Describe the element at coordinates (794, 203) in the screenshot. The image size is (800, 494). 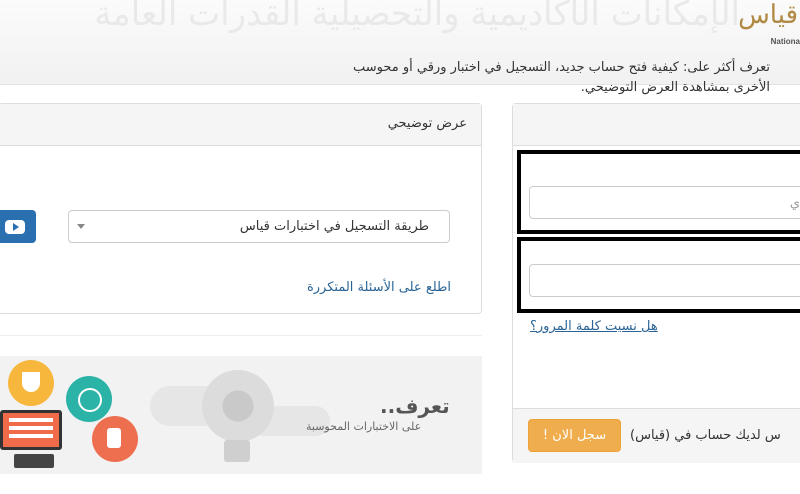
I see `username-placeholder: ي` at that location.